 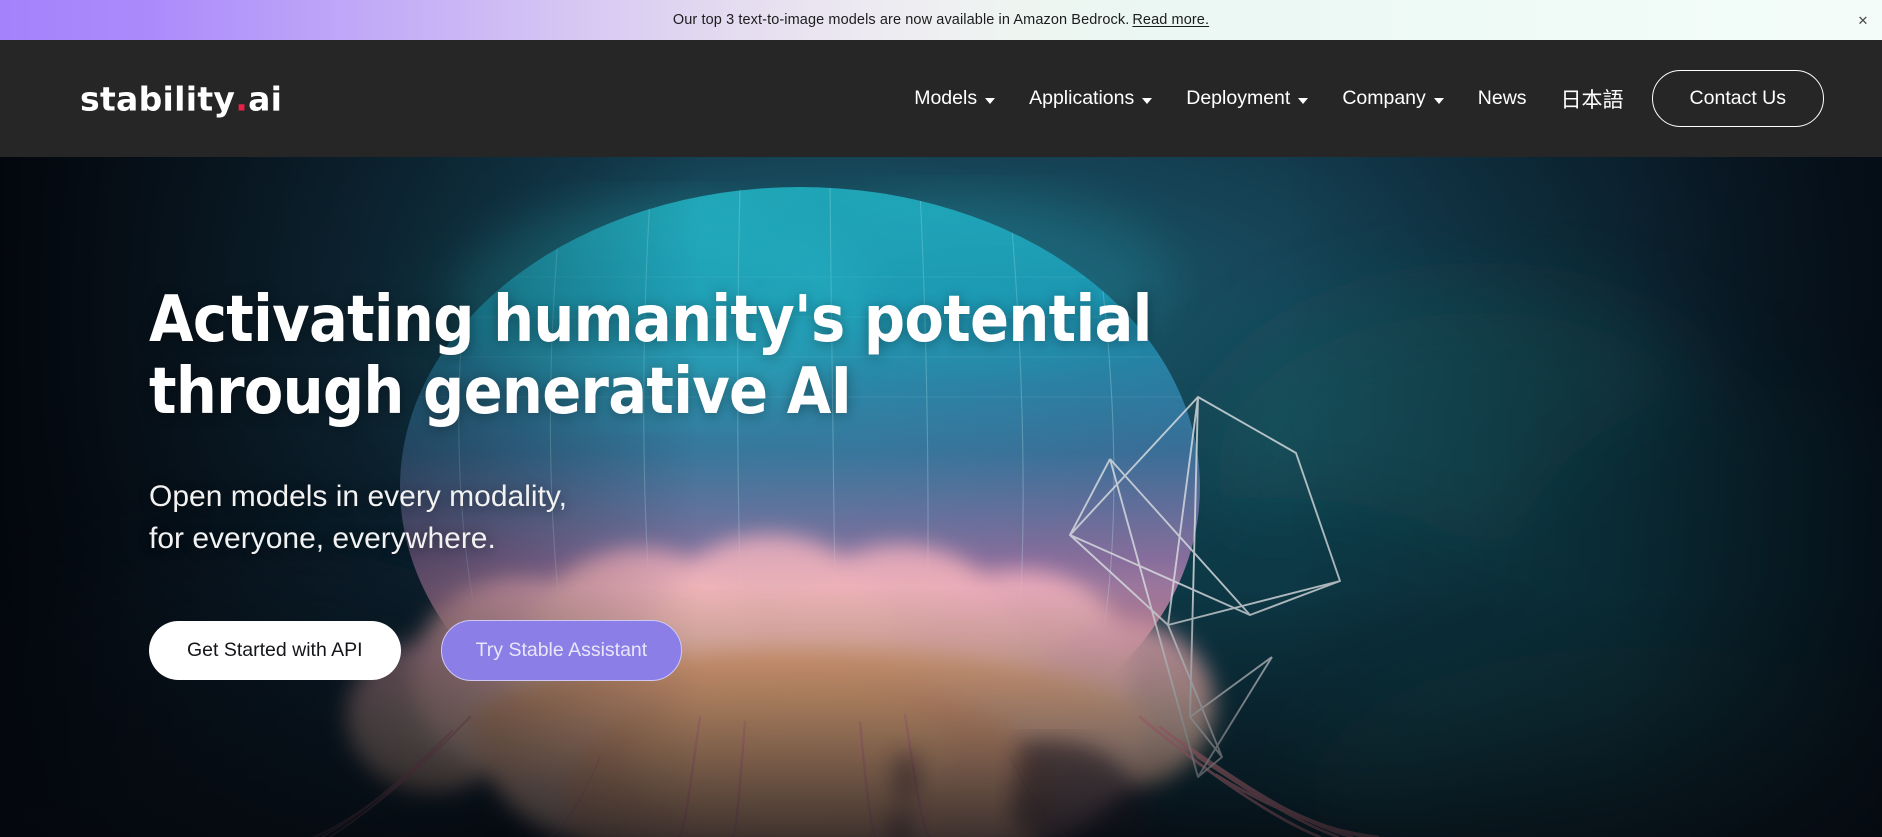 I want to click on nav-item-label: Models, so click(x=946, y=98).